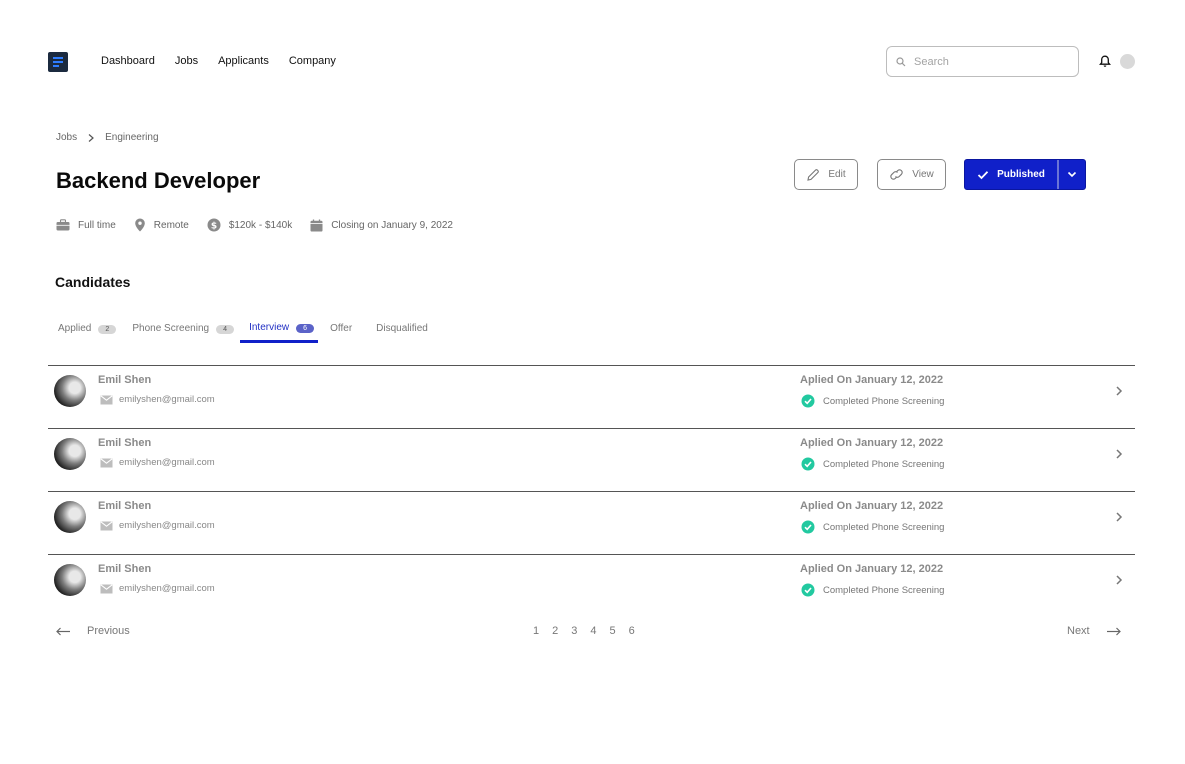 The height and width of the screenshot is (764, 1185). What do you see at coordinates (63, 225) in the screenshot?
I see `briefcase-icon` at bounding box center [63, 225].